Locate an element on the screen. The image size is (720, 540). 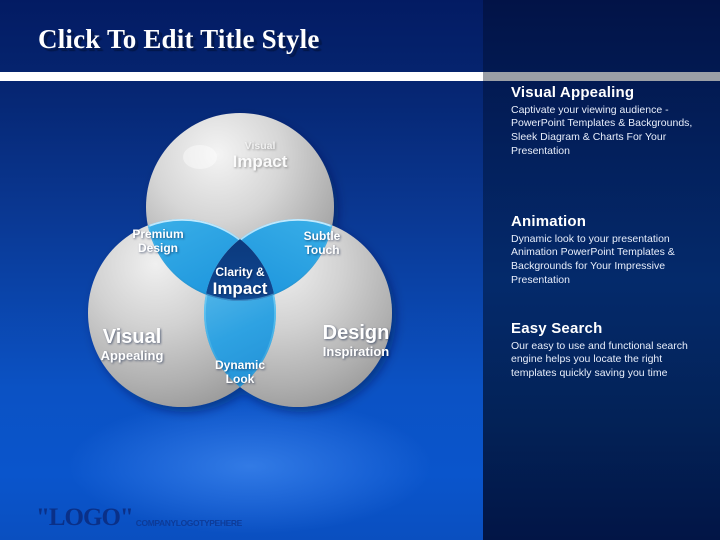
logo-mark: "LOGO" is located at coordinates (85, 517).